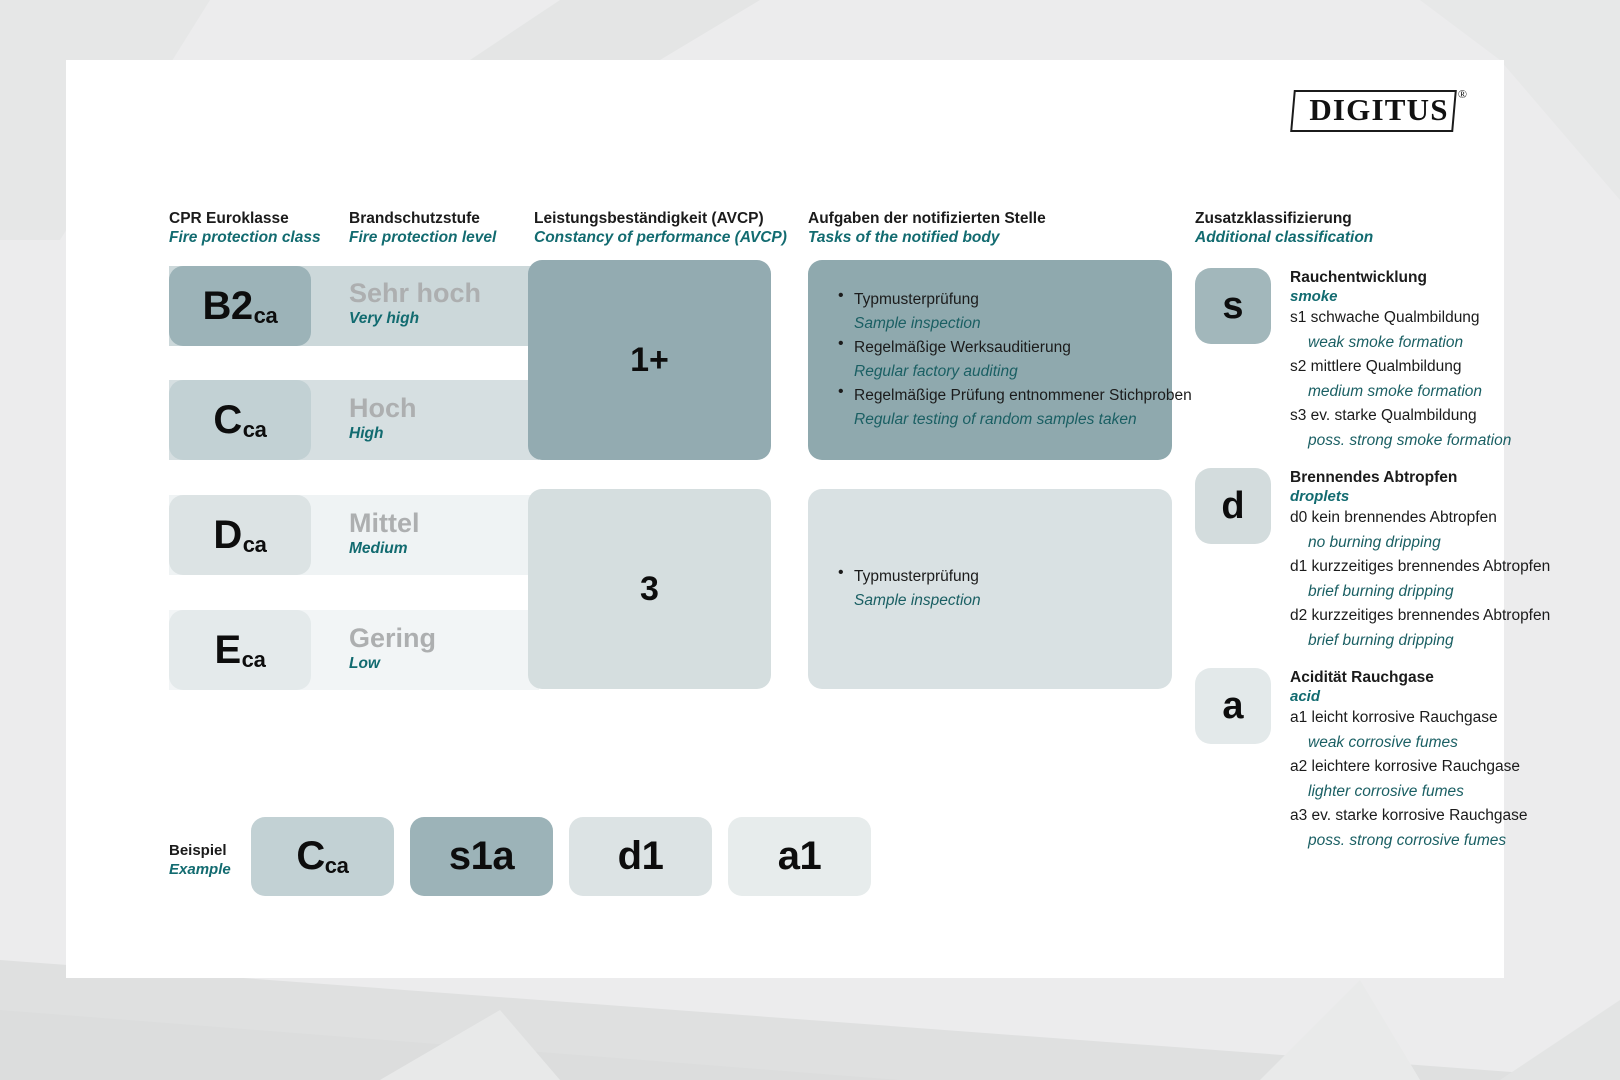 The height and width of the screenshot is (1080, 1620). What do you see at coordinates (245, 228) in the screenshot?
I see `header-cpr-class: CPR Euroklasse Fire protection class` at bounding box center [245, 228].